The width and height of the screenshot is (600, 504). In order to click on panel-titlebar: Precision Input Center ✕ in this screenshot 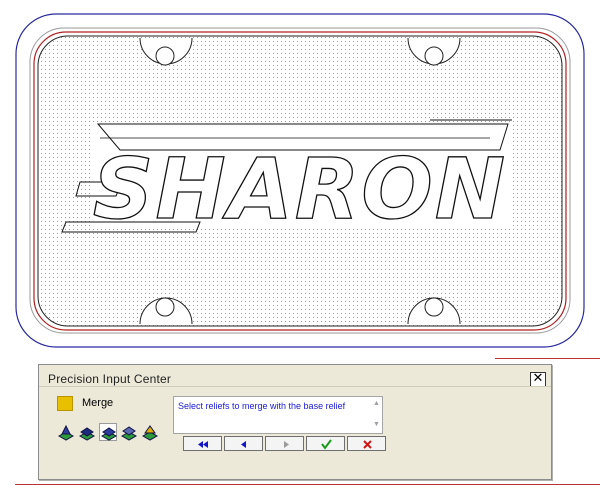, I will do `click(295, 376)`.